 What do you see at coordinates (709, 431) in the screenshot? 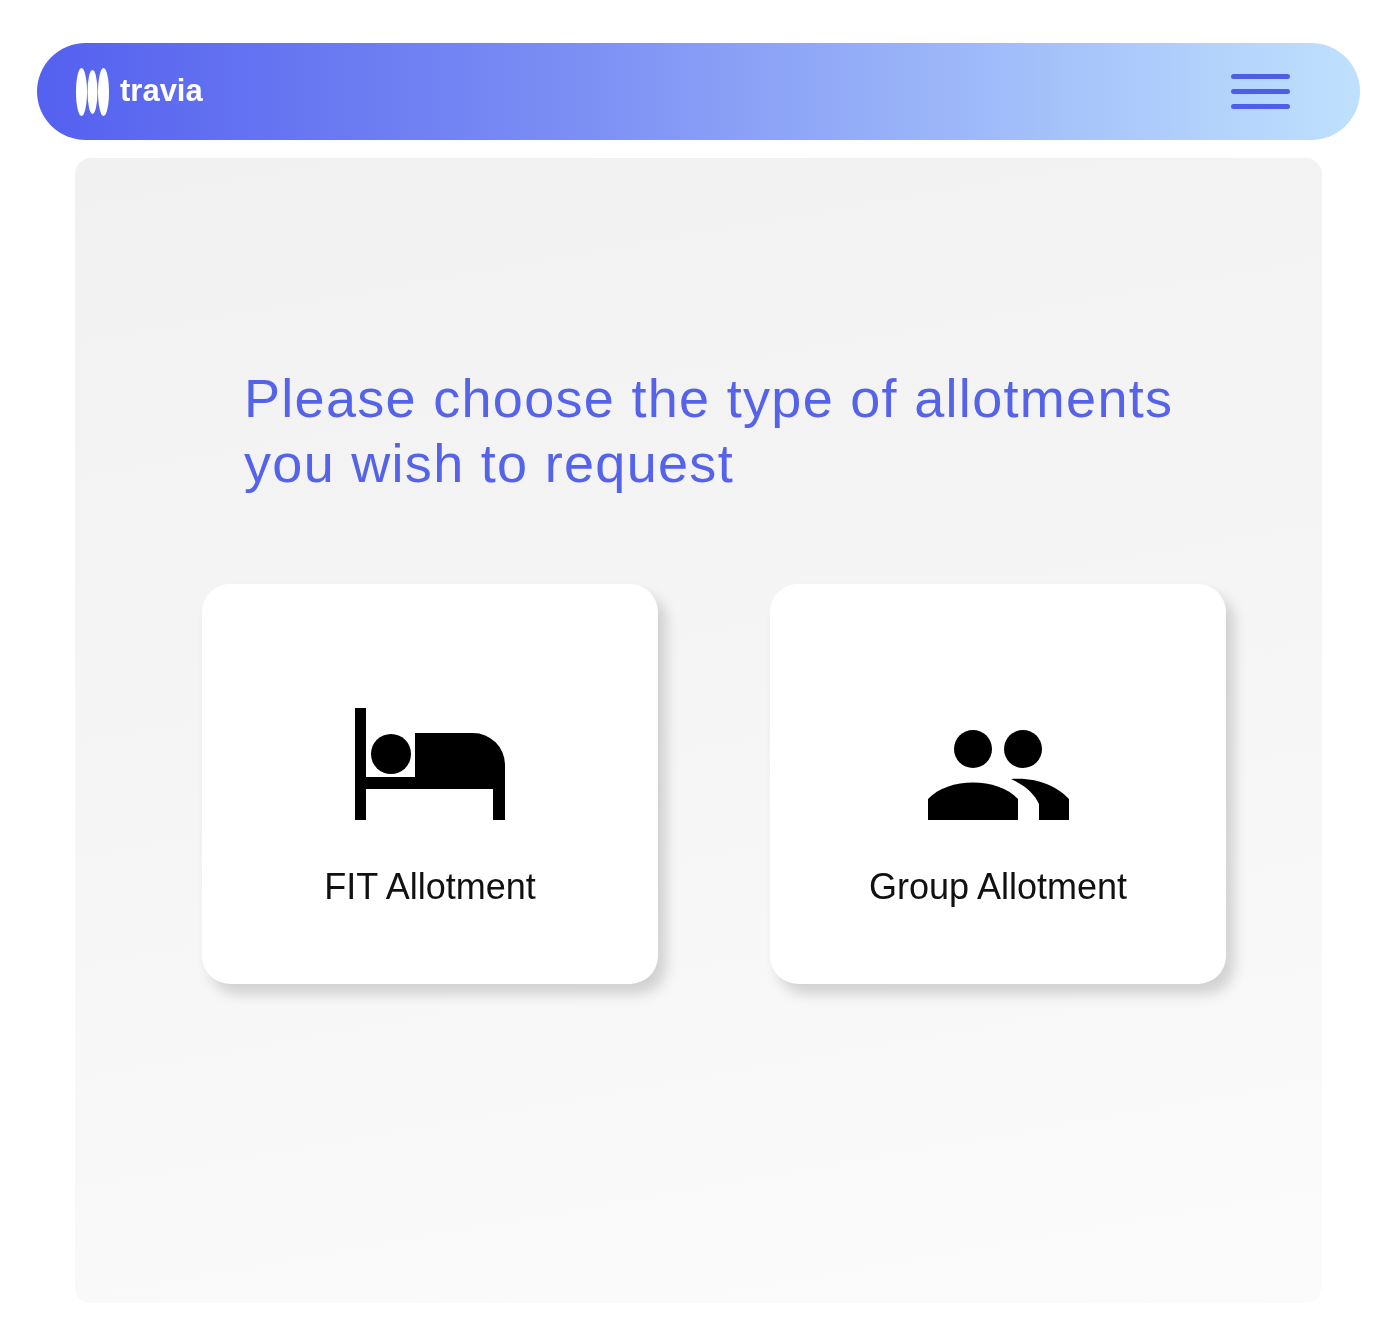
I see `page-heading: Please choose the type of allotments you wish to request` at bounding box center [709, 431].